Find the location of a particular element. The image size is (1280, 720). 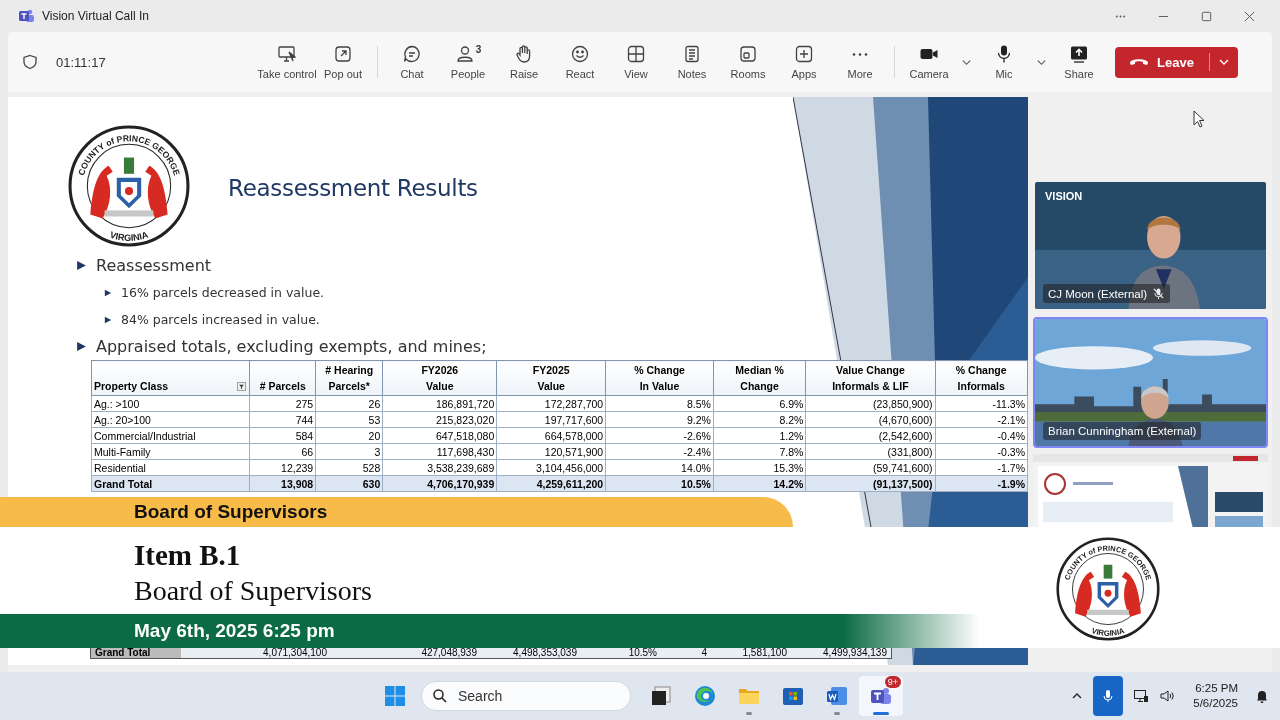

table-cell-text: 4,071,304,100 is located at coordinates (295, 652).